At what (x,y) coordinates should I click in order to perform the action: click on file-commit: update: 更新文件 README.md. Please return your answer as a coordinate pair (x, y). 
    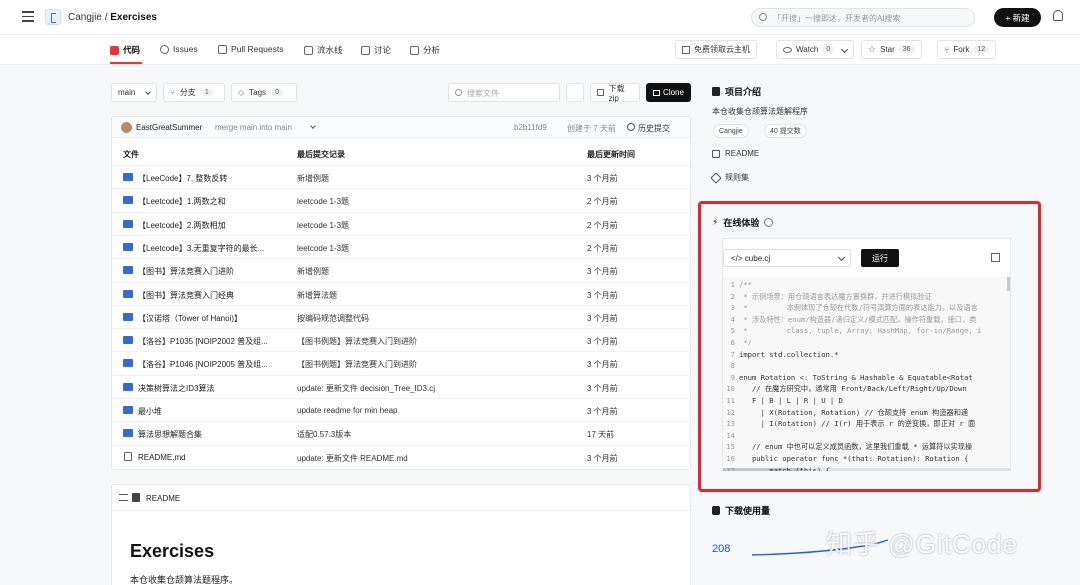
    Looking at the image, I should click on (397, 458).